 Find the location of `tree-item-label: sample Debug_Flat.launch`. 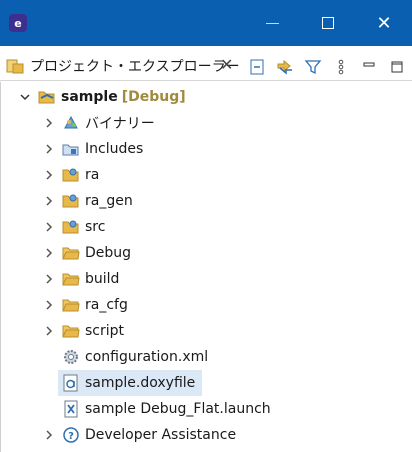

tree-item-label: sample Debug_Flat.launch is located at coordinates (178, 409).